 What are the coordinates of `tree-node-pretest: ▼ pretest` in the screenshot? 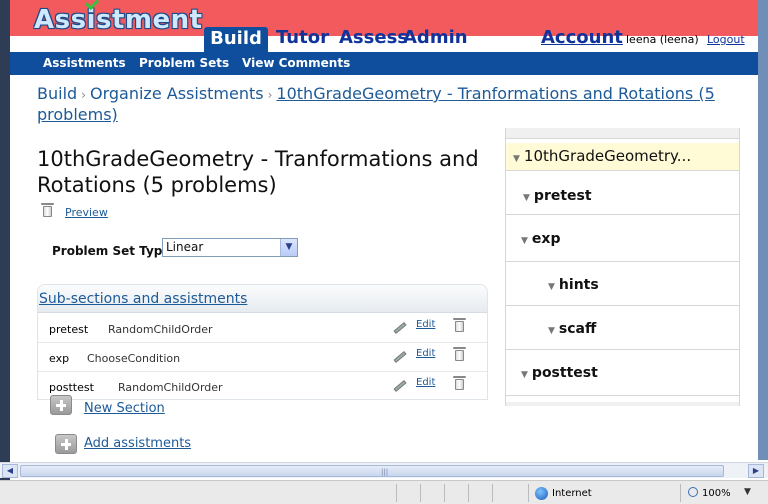 It's located at (622, 194).